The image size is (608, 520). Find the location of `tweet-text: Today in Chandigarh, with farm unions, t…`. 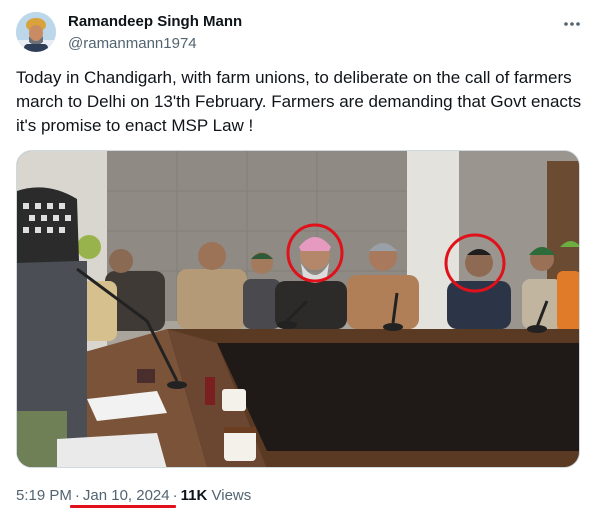

tweet-text: Today in Chandigarh, with farm unions, t… is located at coordinates (299, 101).